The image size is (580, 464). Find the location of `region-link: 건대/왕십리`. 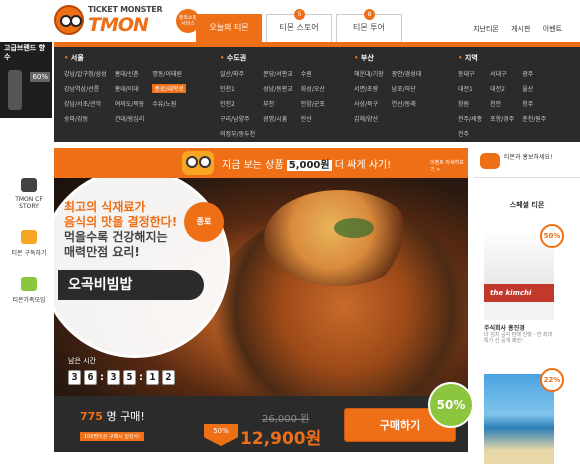

region-link: 건대/왕십리 is located at coordinates (130, 118).